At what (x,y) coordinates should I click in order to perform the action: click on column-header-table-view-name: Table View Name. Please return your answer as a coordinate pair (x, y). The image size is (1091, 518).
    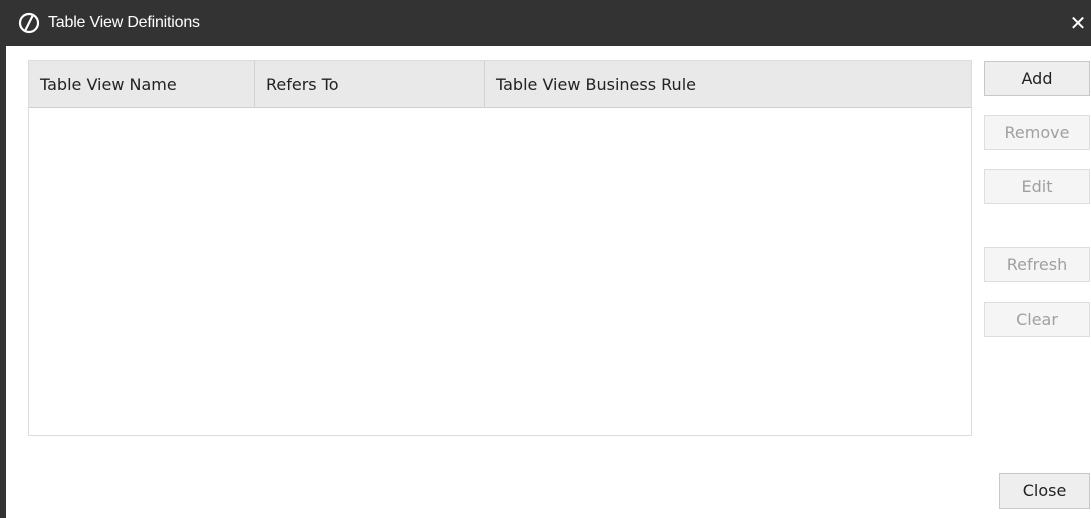
    Looking at the image, I should click on (142, 84).